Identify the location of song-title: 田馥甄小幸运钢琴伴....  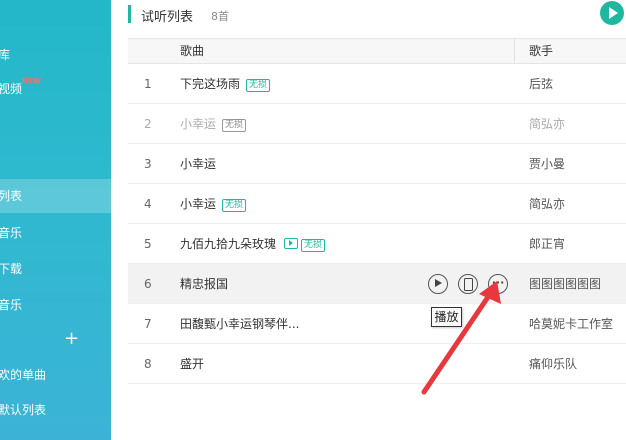
(240, 324).